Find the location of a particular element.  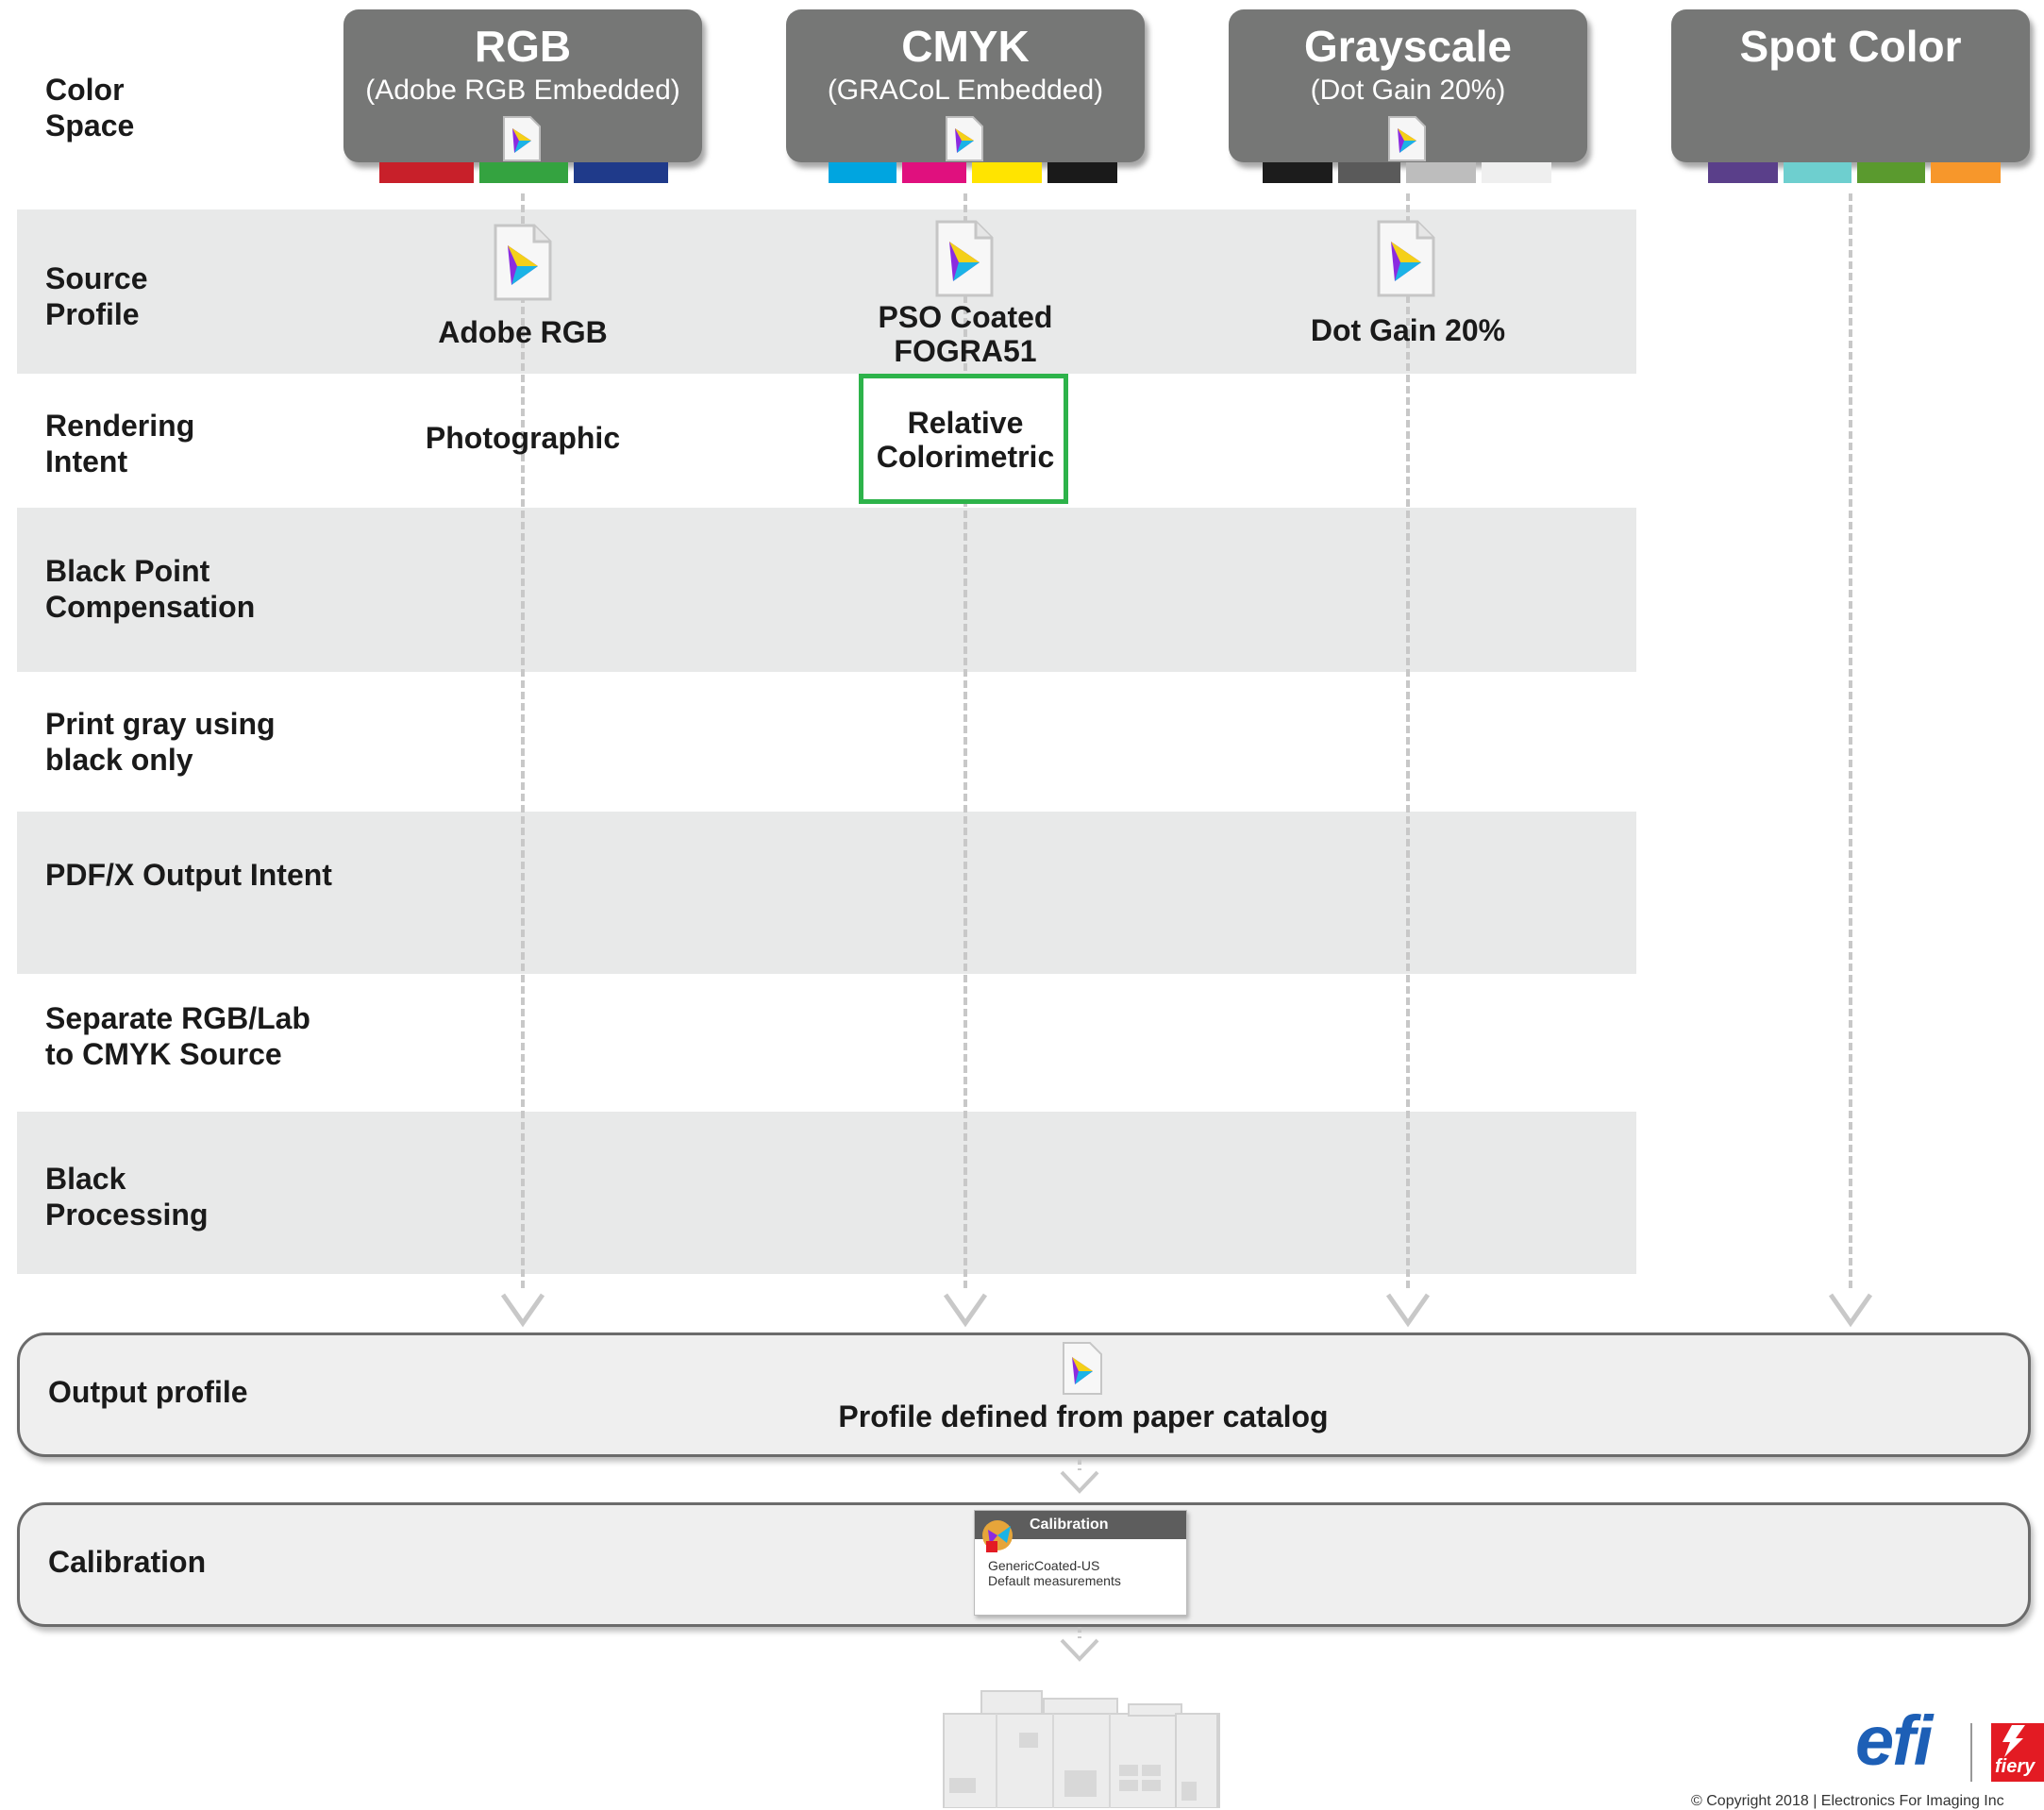

row-band-black-point is located at coordinates (826, 590).